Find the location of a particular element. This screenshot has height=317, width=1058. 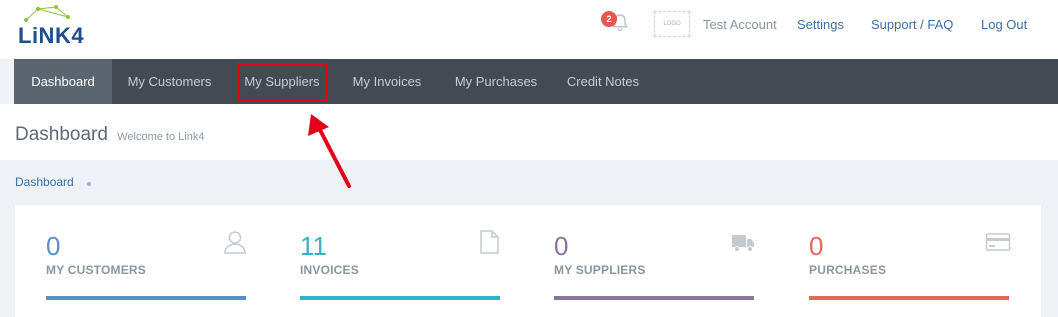

credit-card-icon is located at coordinates (998, 242).